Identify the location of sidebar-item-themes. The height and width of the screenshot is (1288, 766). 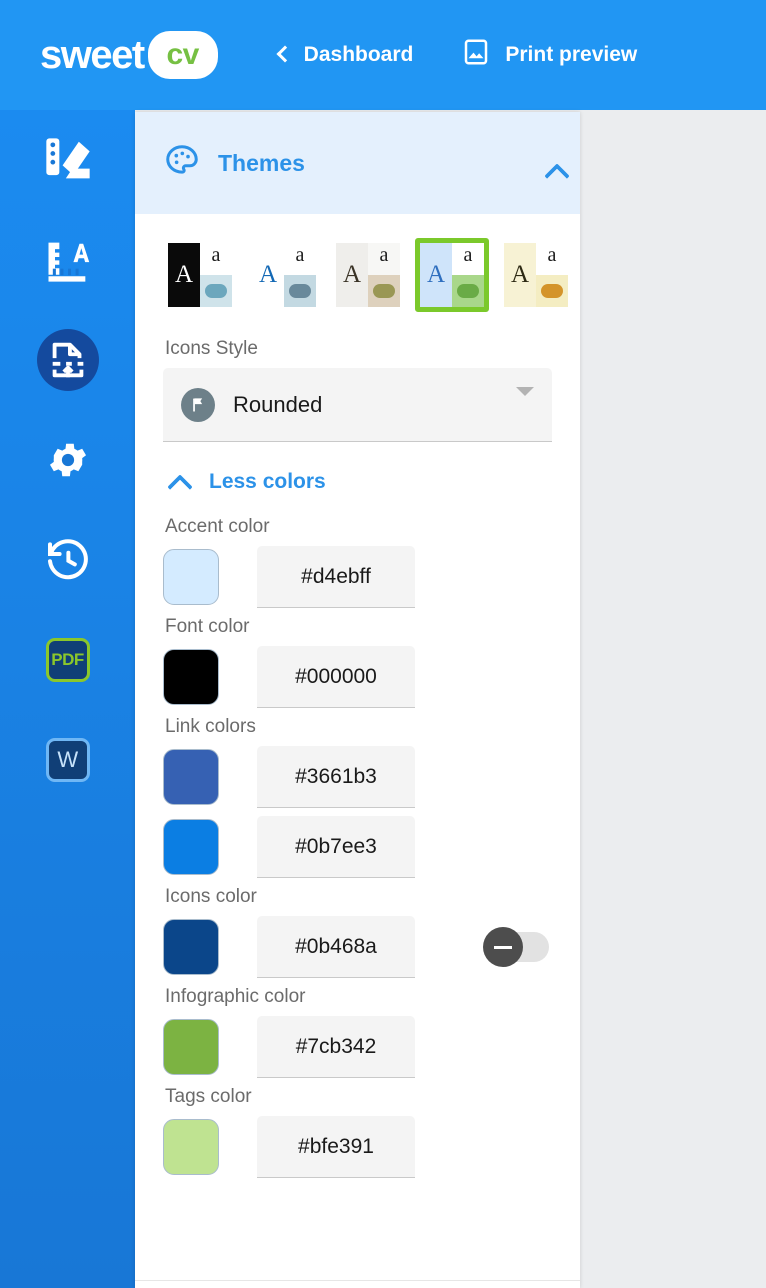
(67, 160).